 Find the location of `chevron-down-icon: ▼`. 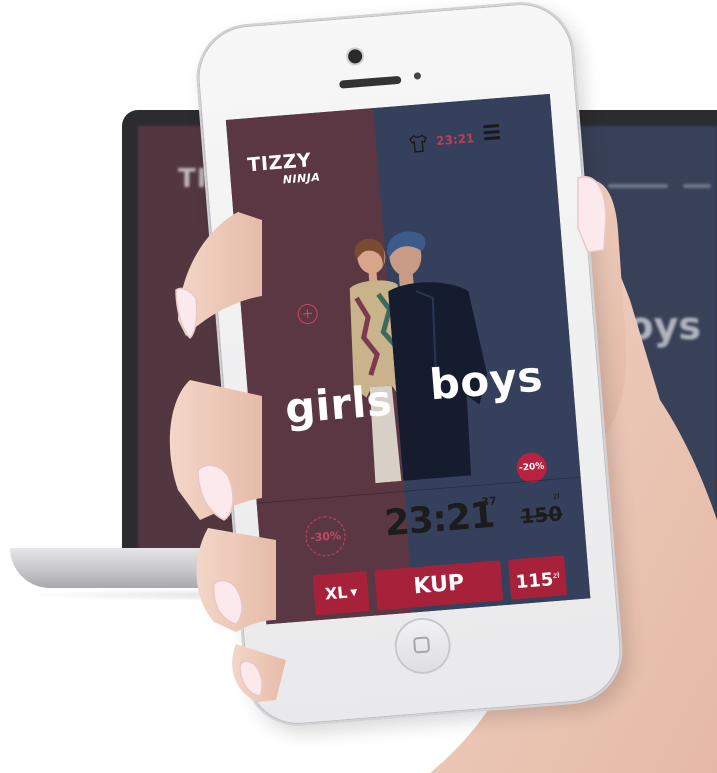

chevron-down-icon: ▼ is located at coordinates (354, 592).